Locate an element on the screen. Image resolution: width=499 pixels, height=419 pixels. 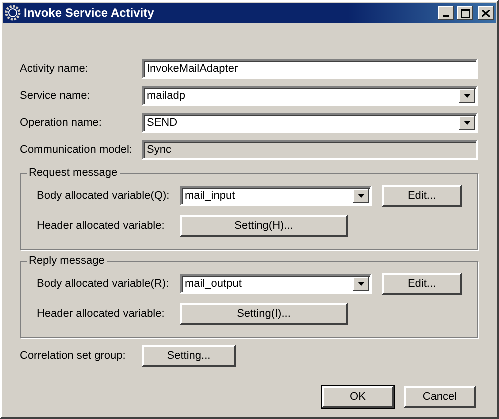
field-label: Communication model: is located at coordinates (77, 150).